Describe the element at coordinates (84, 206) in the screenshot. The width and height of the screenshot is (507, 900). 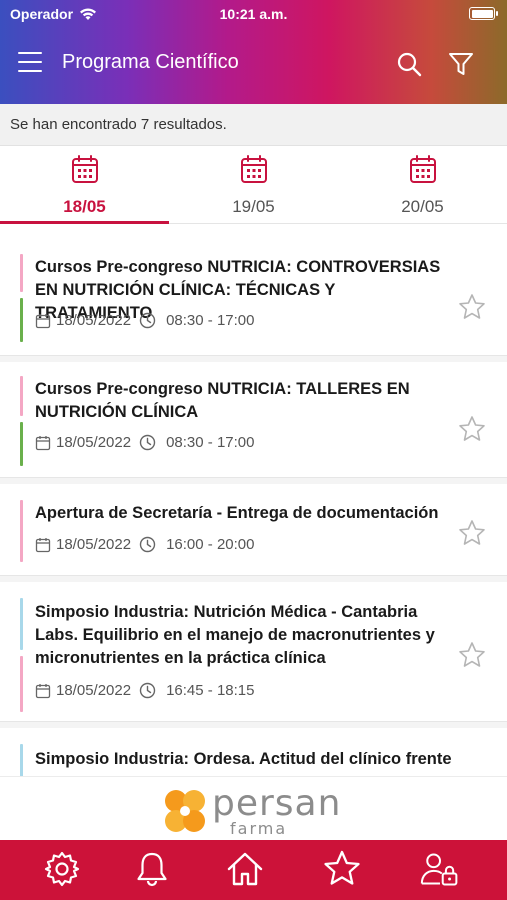
I see `tab-label: 18/05` at that location.